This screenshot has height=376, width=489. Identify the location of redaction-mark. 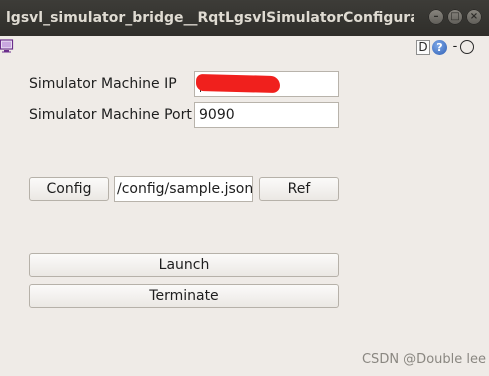
(238, 83).